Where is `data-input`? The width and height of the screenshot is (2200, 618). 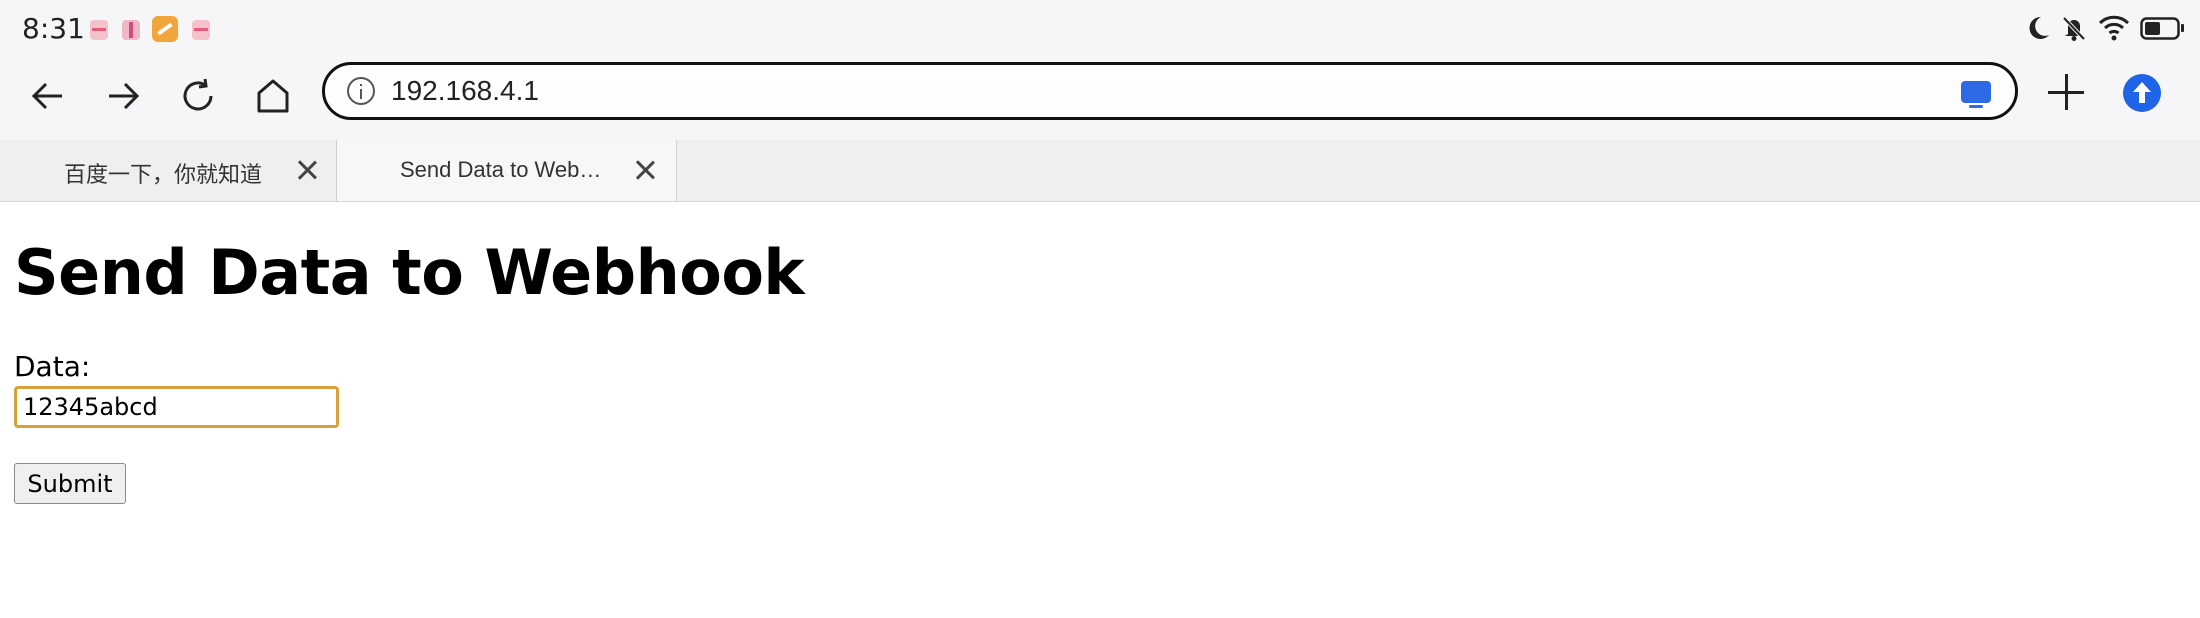 data-input is located at coordinates (176, 407).